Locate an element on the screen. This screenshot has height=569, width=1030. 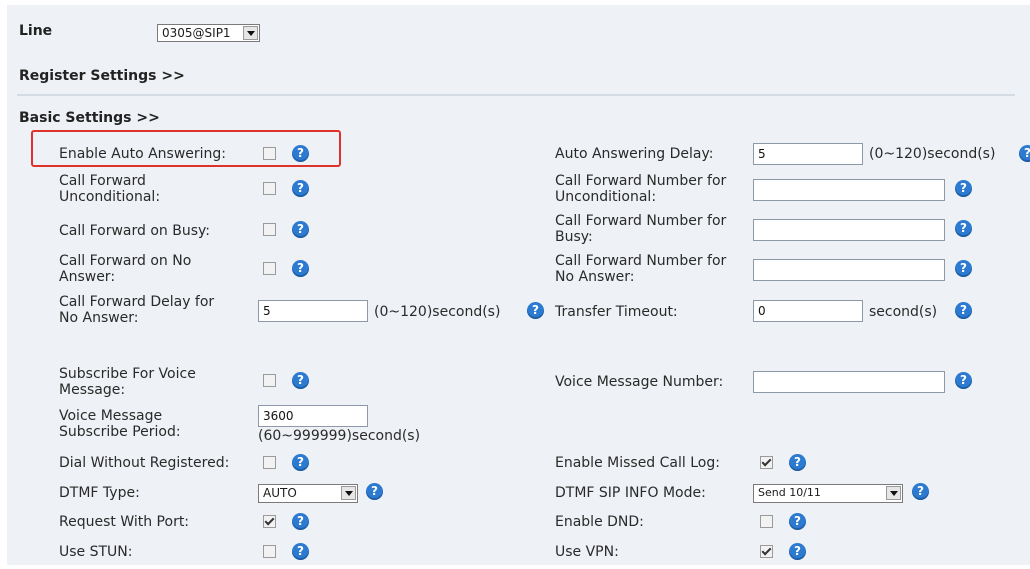
subscribe-vm-label: Subscribe For Voice Message: is located at coordinates (127, 382).